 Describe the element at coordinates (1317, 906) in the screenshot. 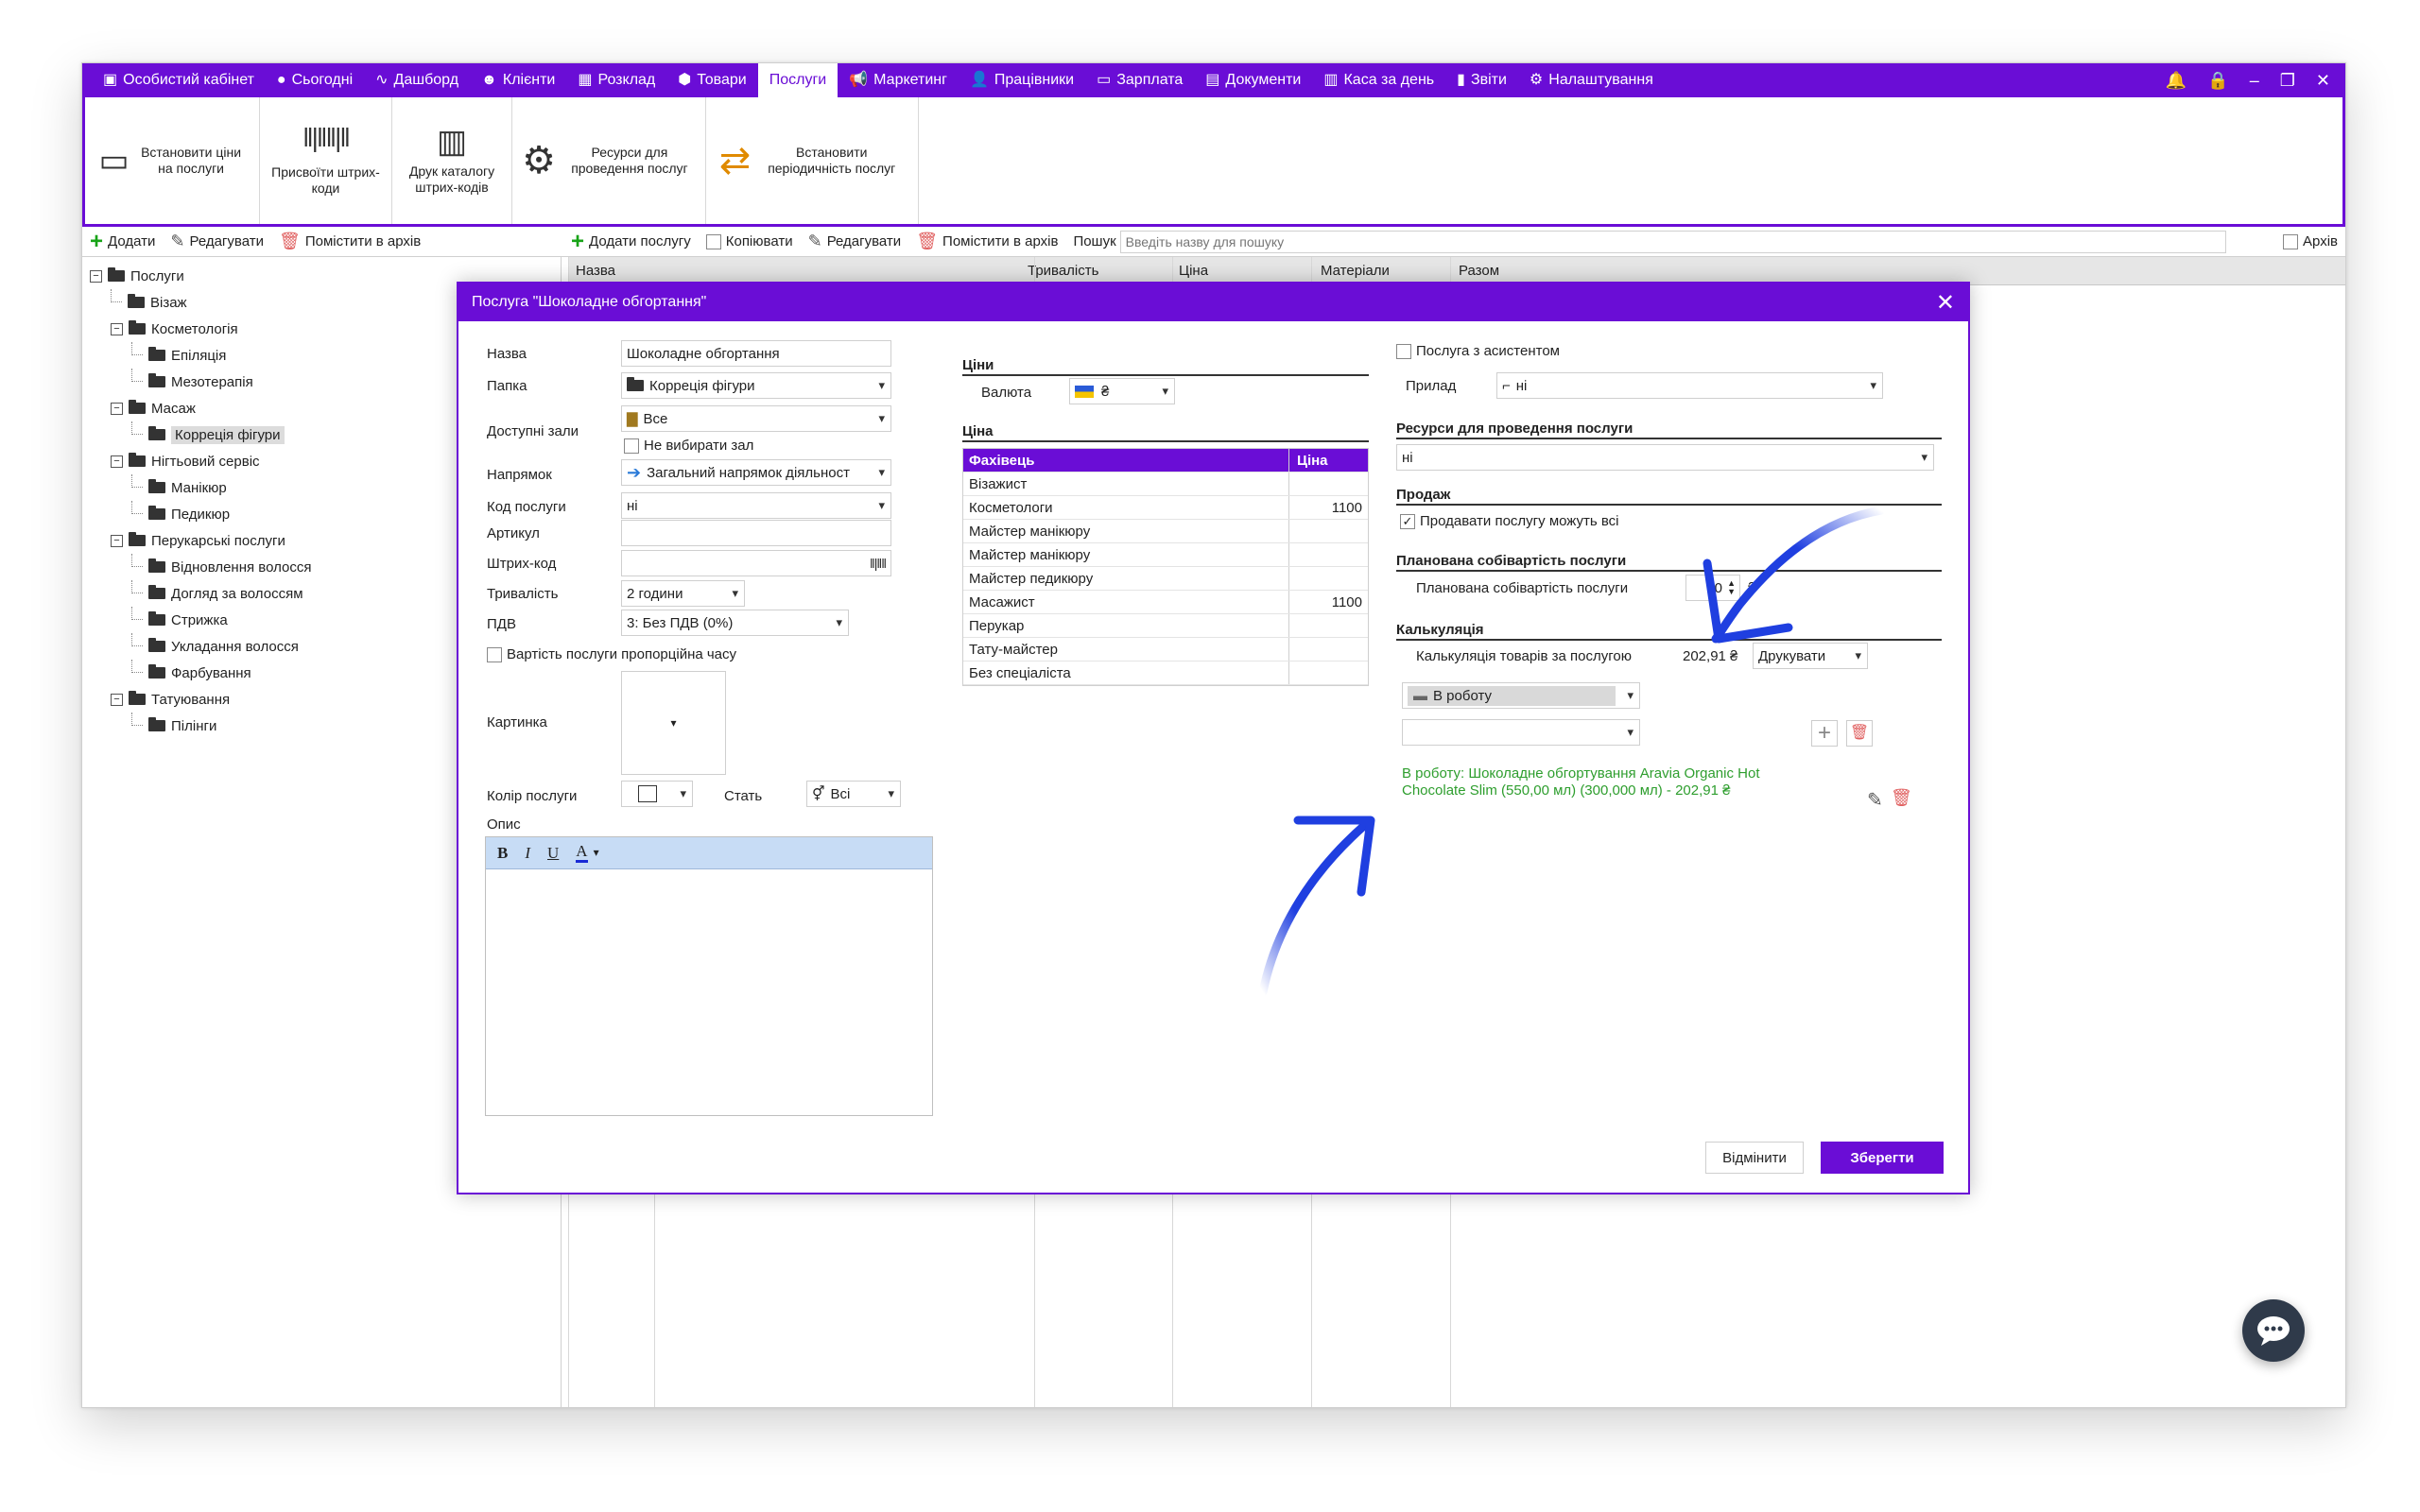

I see `arrow-to-calc-line` at that location.